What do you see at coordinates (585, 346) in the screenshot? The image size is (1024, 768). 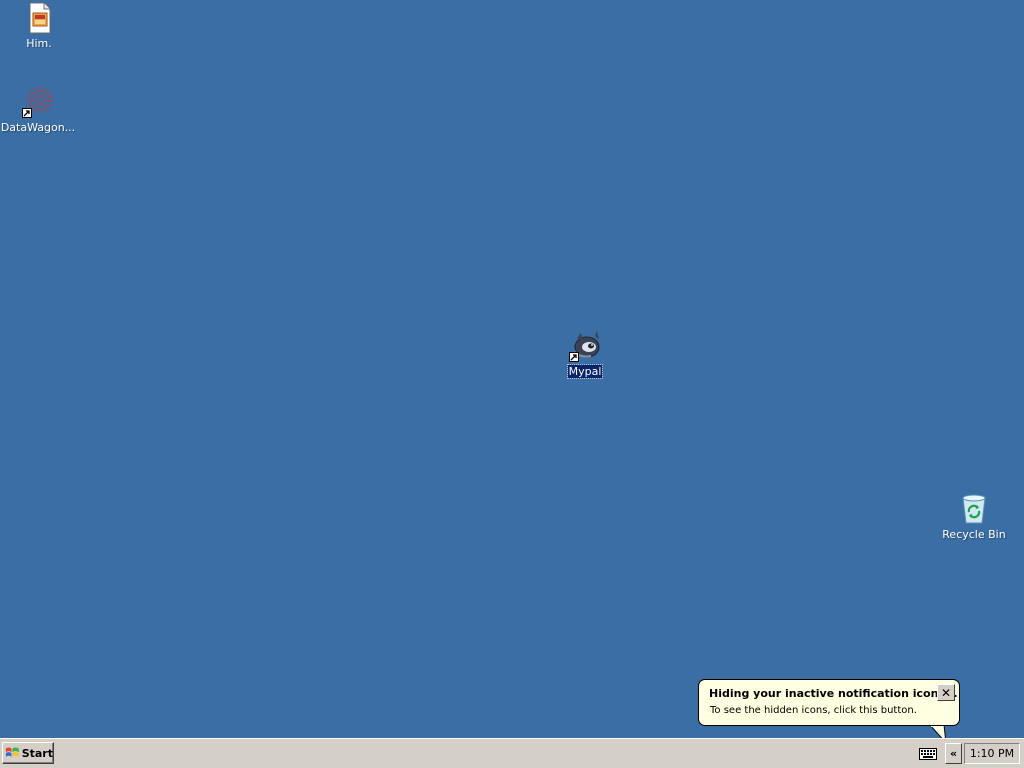 I see `mypal-browser-icon` at bounding box center [585, 346].